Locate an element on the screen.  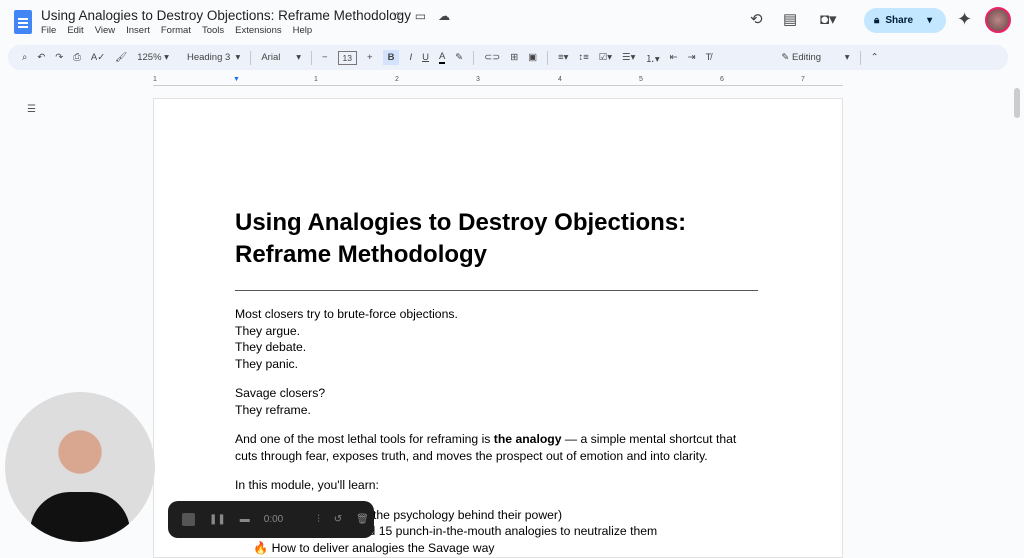
stop-button is located at coordinates (188, 519).